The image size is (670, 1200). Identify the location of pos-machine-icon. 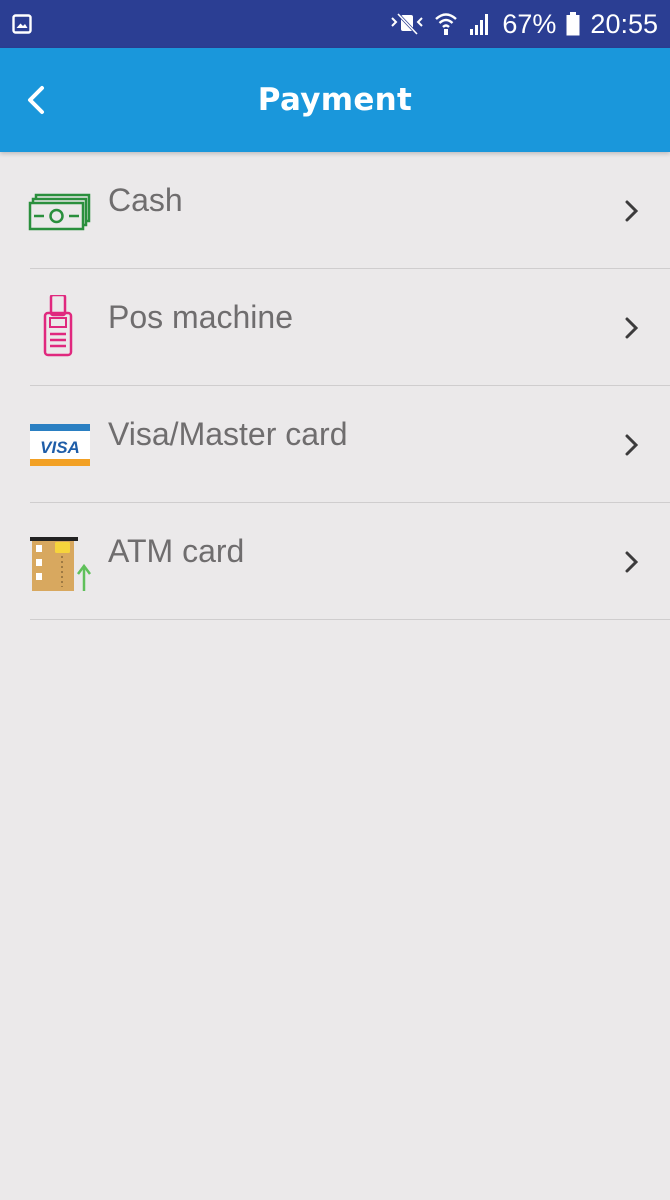
(58, 326).